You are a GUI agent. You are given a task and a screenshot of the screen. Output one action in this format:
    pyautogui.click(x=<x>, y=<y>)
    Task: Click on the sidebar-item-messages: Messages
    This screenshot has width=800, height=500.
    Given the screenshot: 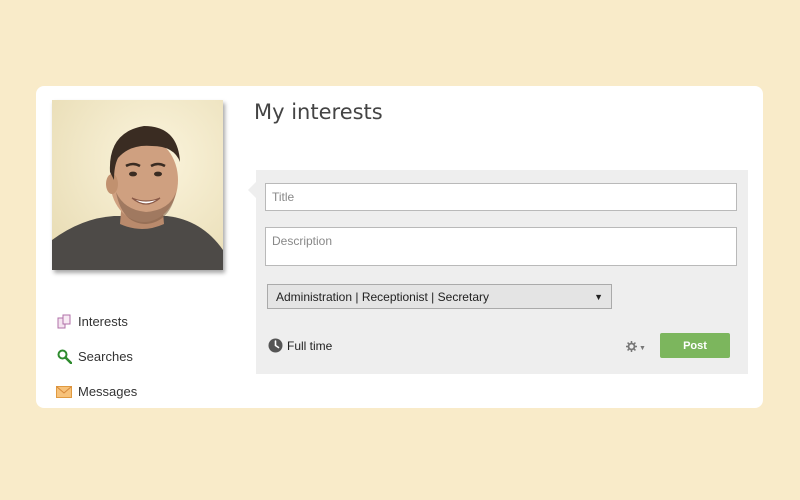 What is the action you would take?
    pyautogui.click(x=96, y=391)
    